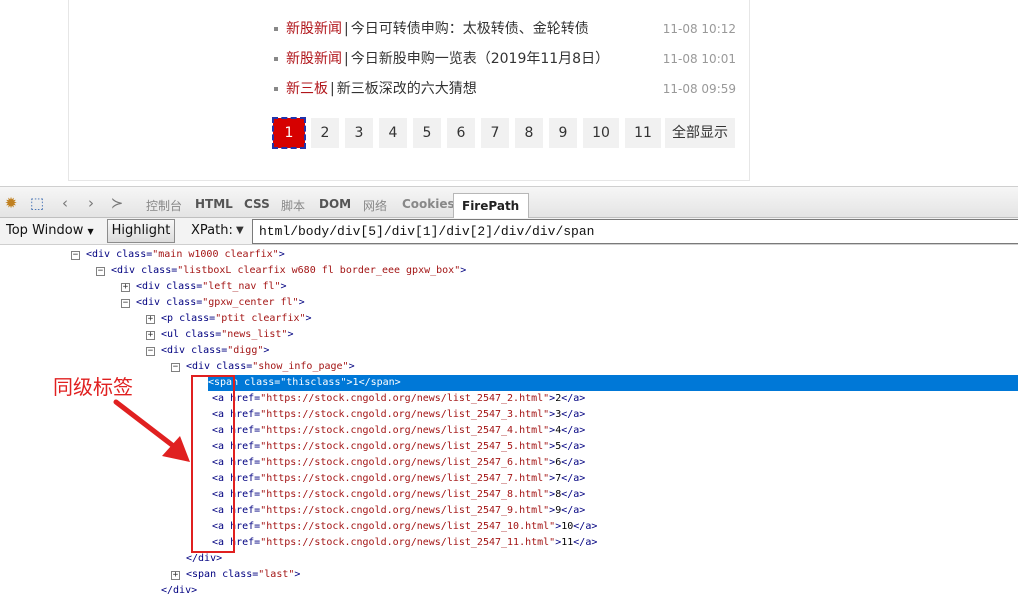 The width and height of the screenshot is (1018, 601). I want to click on tab-script: 脚本, so click(293, 205).